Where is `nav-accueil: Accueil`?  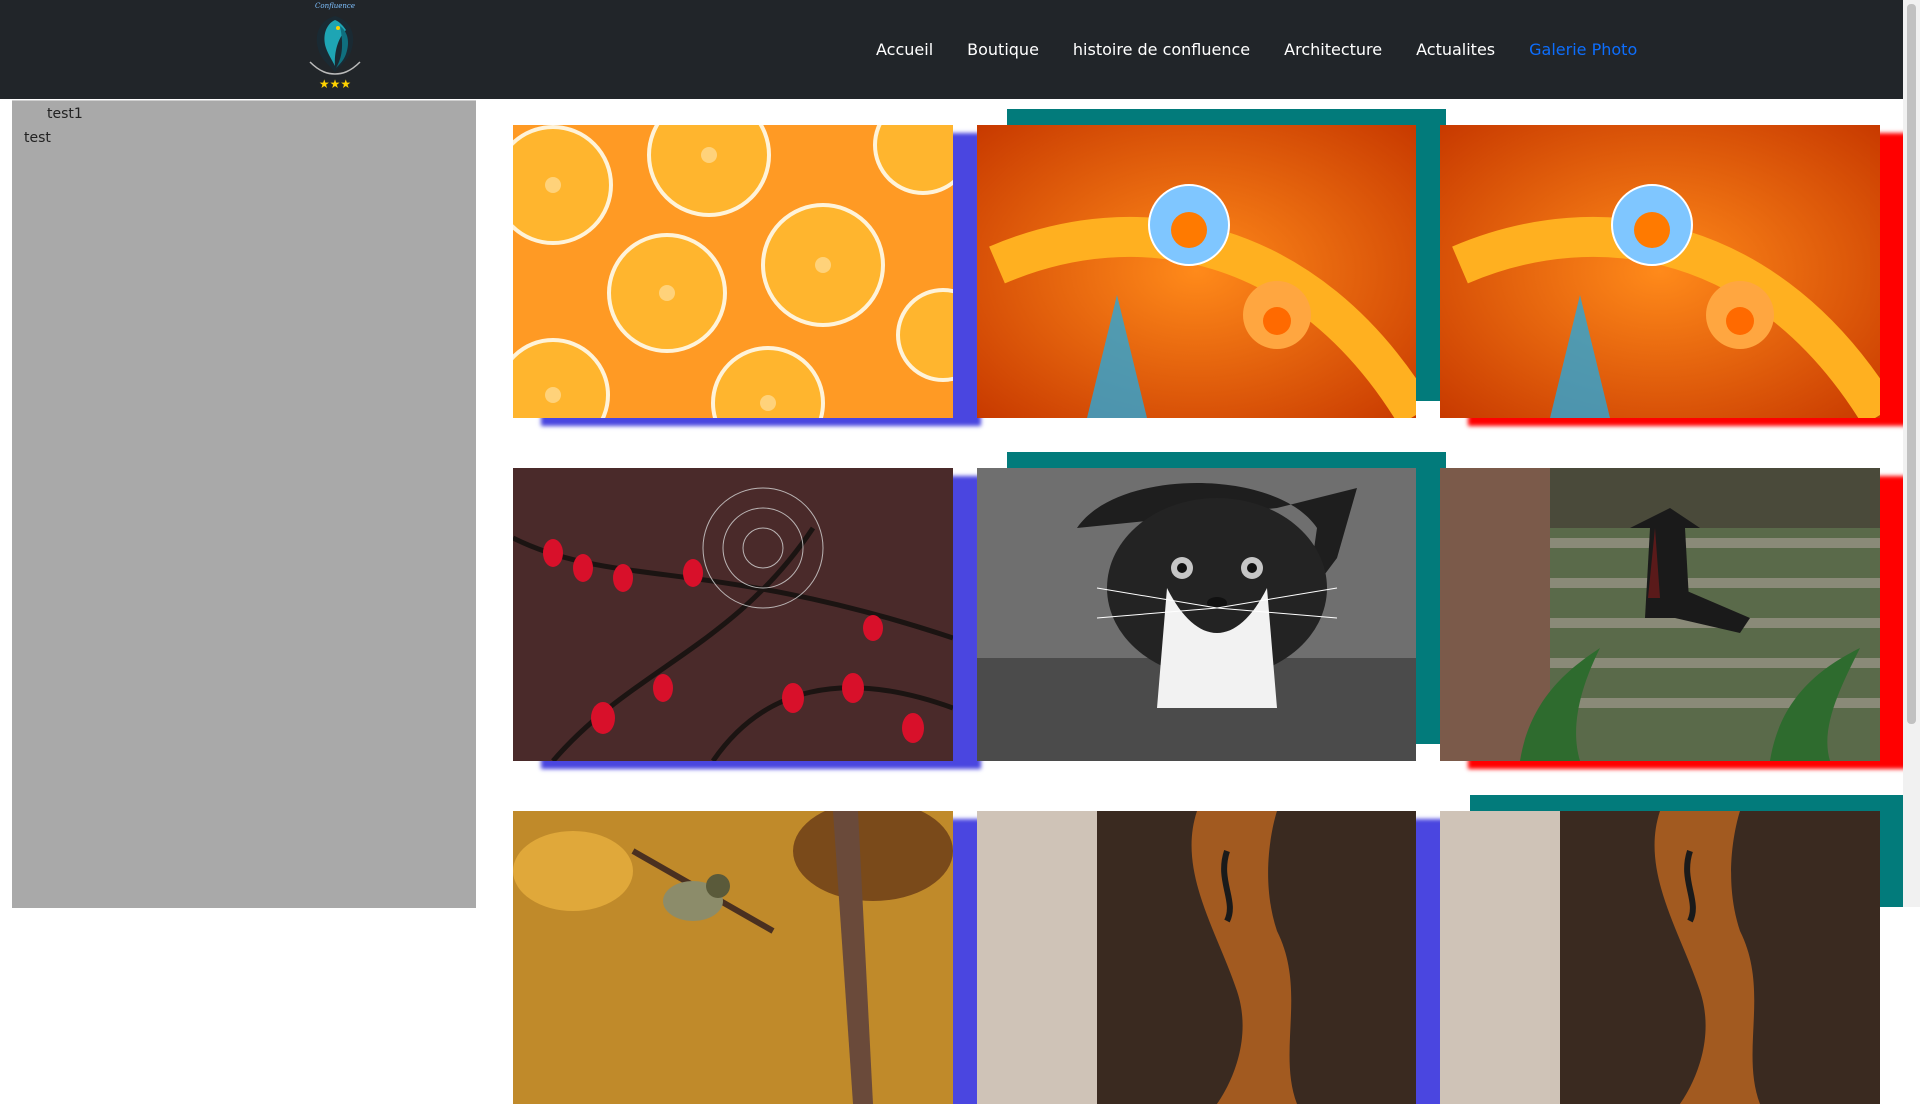 nav-accueil: Accueil is located at coordinates (904, 49).